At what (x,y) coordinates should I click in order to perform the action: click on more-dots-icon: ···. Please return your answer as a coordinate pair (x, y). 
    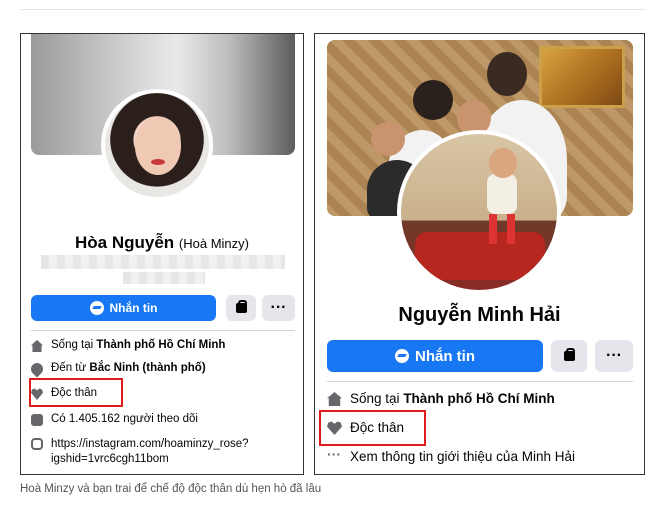
    Looking at the image, I should click on (334, 454).